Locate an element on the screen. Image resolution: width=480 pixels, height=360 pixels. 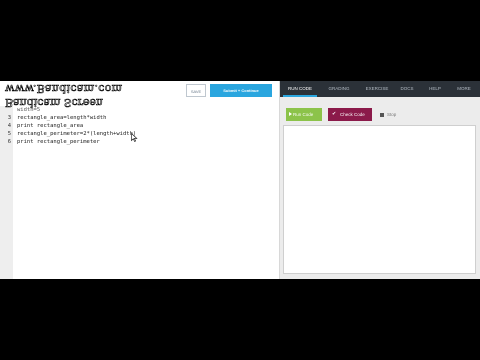
tab-help: HELP is located at coordinates (435, 89).